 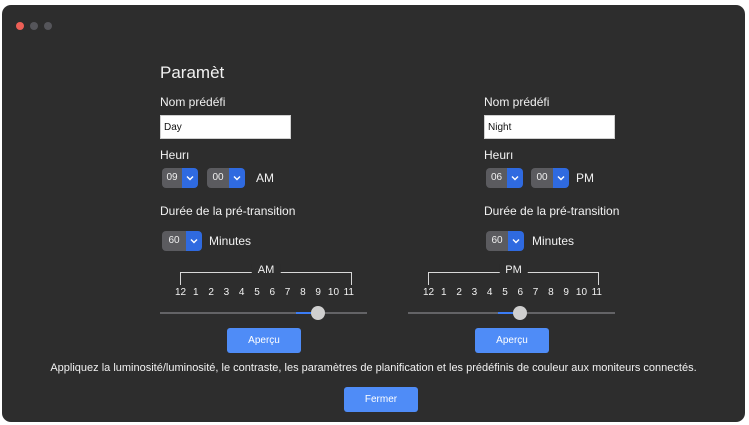 What do you see at coordinates (512, 340) in the screenshot?
I see `right-preview-button: Aperçu` at bounding box center [512, 340].